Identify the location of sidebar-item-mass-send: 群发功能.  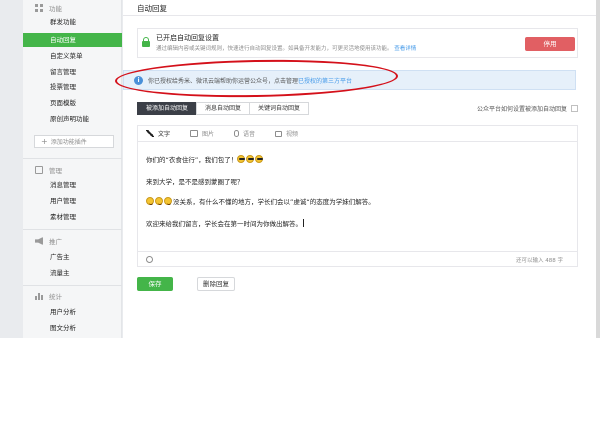
(72, 22).